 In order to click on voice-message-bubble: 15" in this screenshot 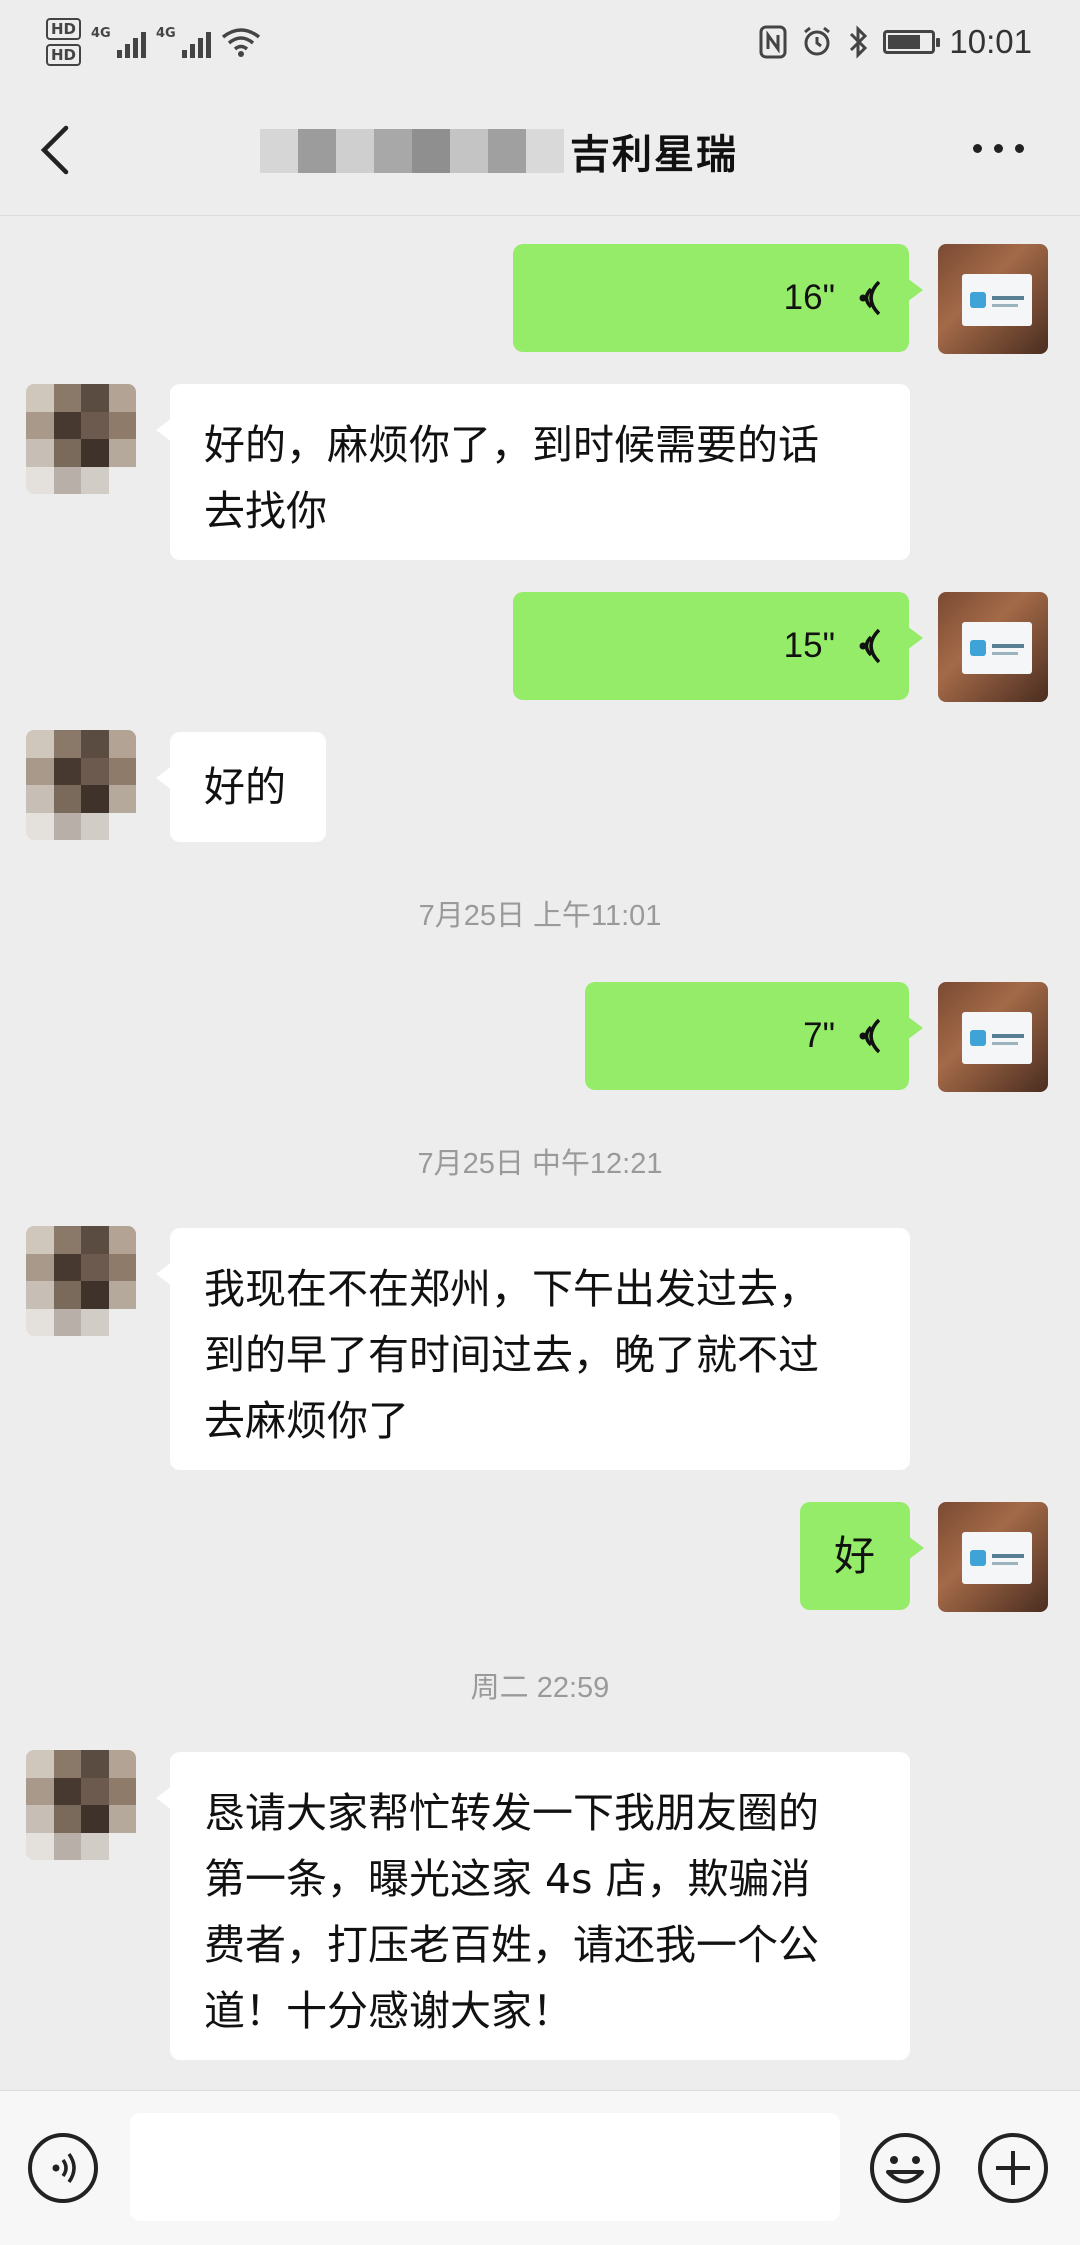, I will do `click(718, 646)`.